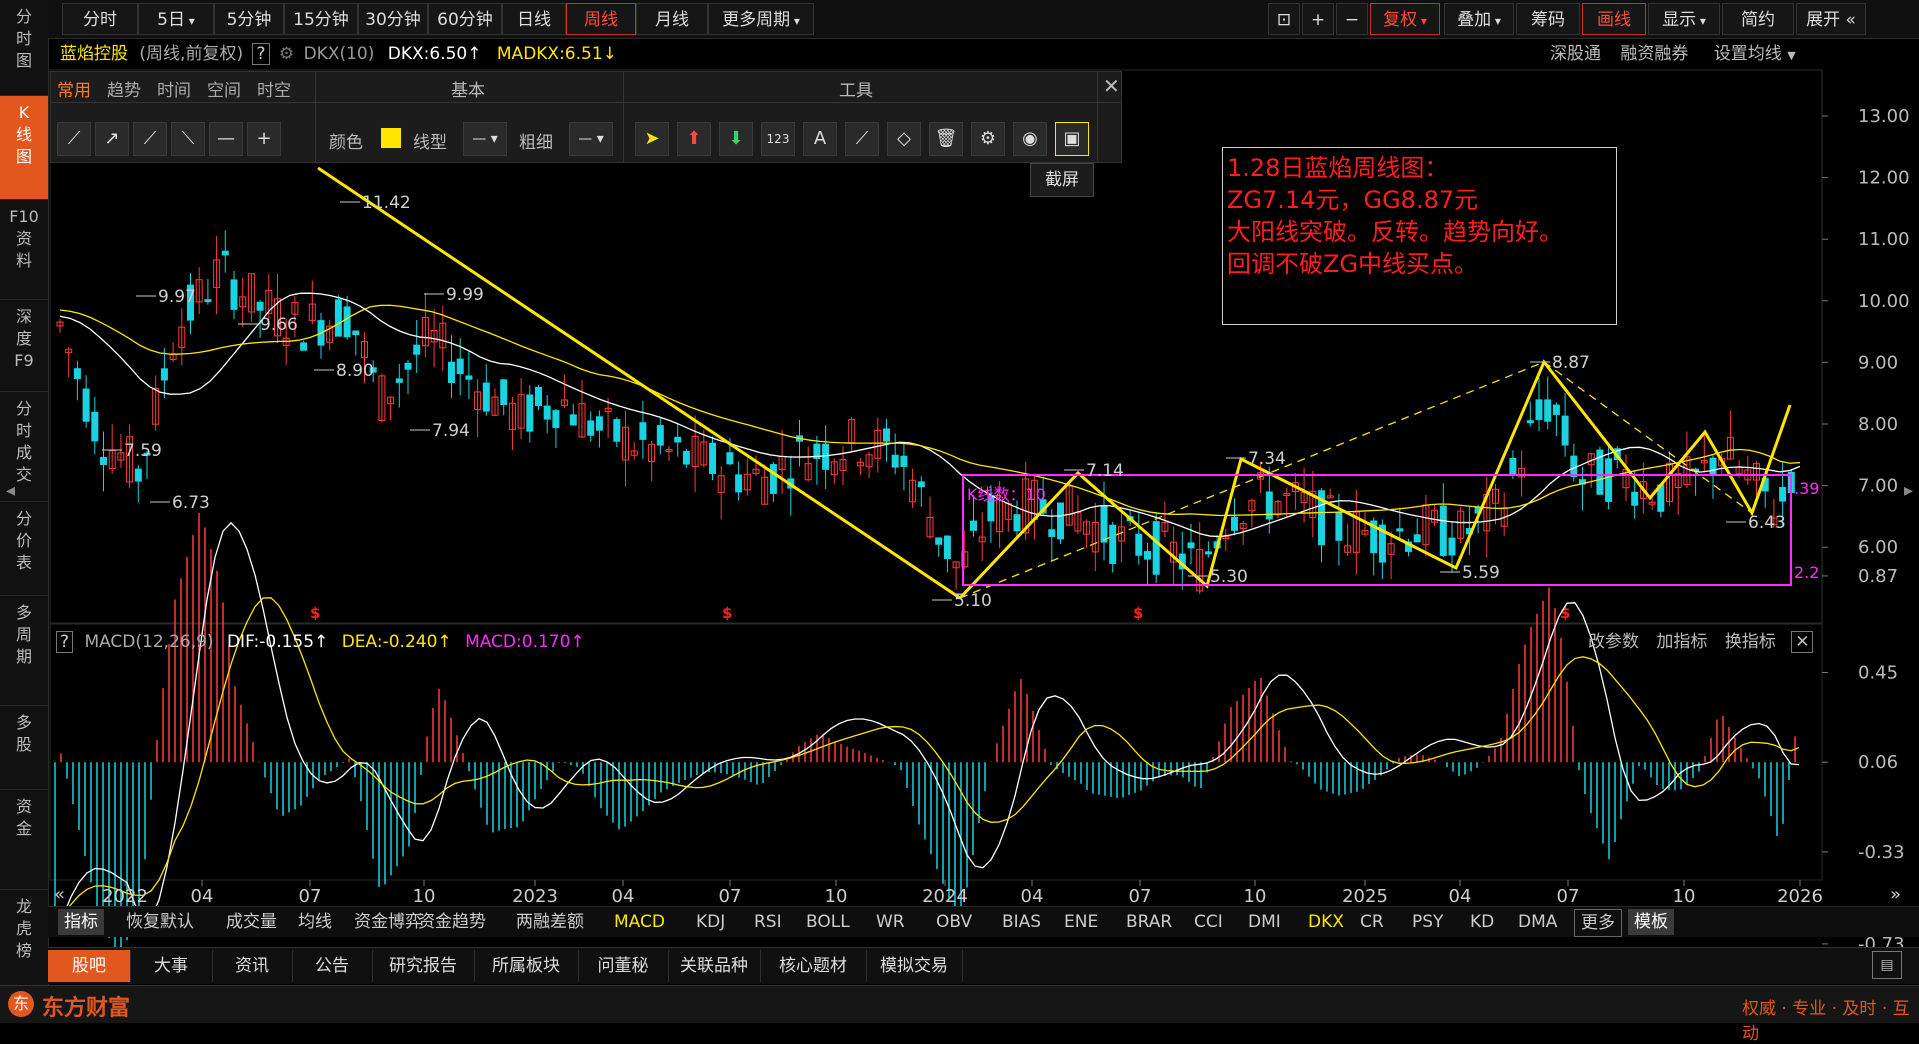 The image size is (1919, 1044). I want to click on indicator-tab: 更多, so click(1598, 923).